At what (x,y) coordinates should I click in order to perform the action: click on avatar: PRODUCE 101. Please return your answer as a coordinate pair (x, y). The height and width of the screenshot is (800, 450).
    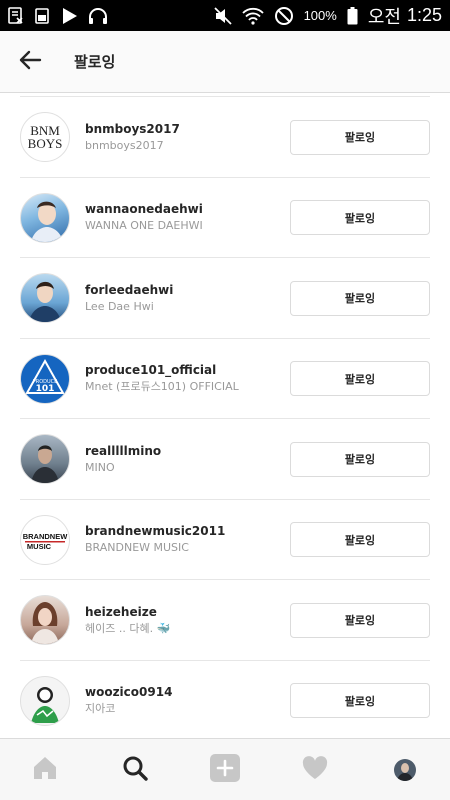
    Looking at the image, I should click on (45, 378).